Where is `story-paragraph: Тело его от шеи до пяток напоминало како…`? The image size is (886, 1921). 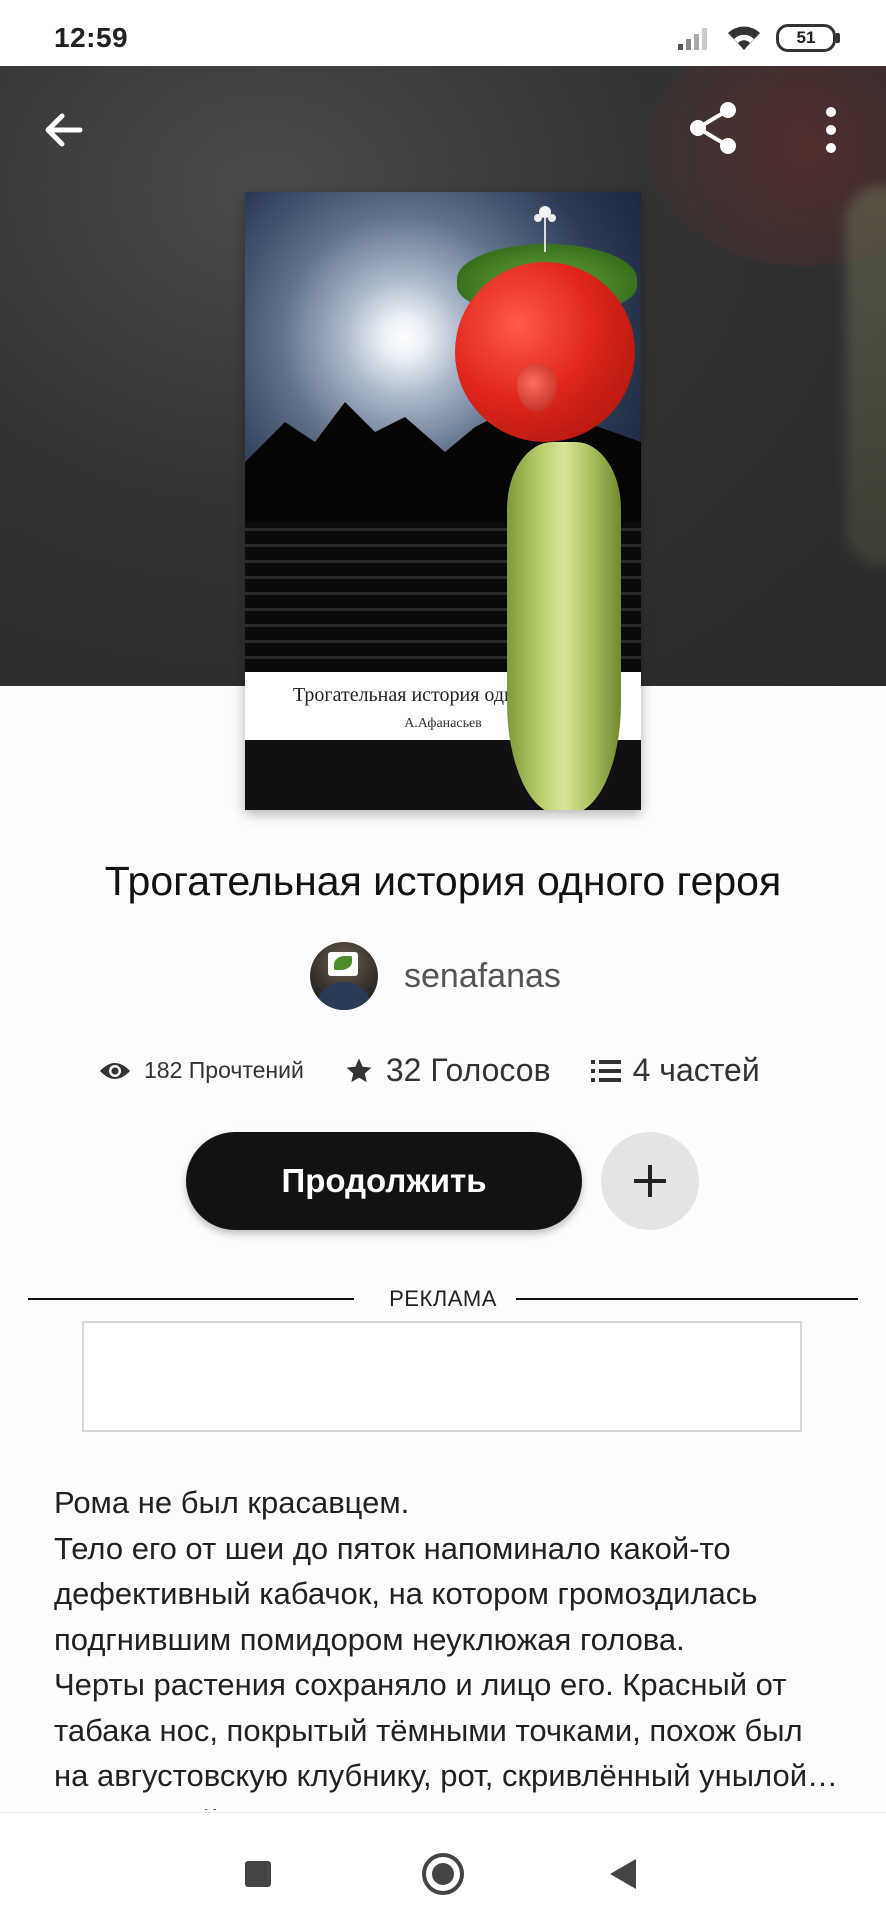
story-paragraph: Тело его от шеи до пяток напоминало како… is located at coordinates (406, 1593).